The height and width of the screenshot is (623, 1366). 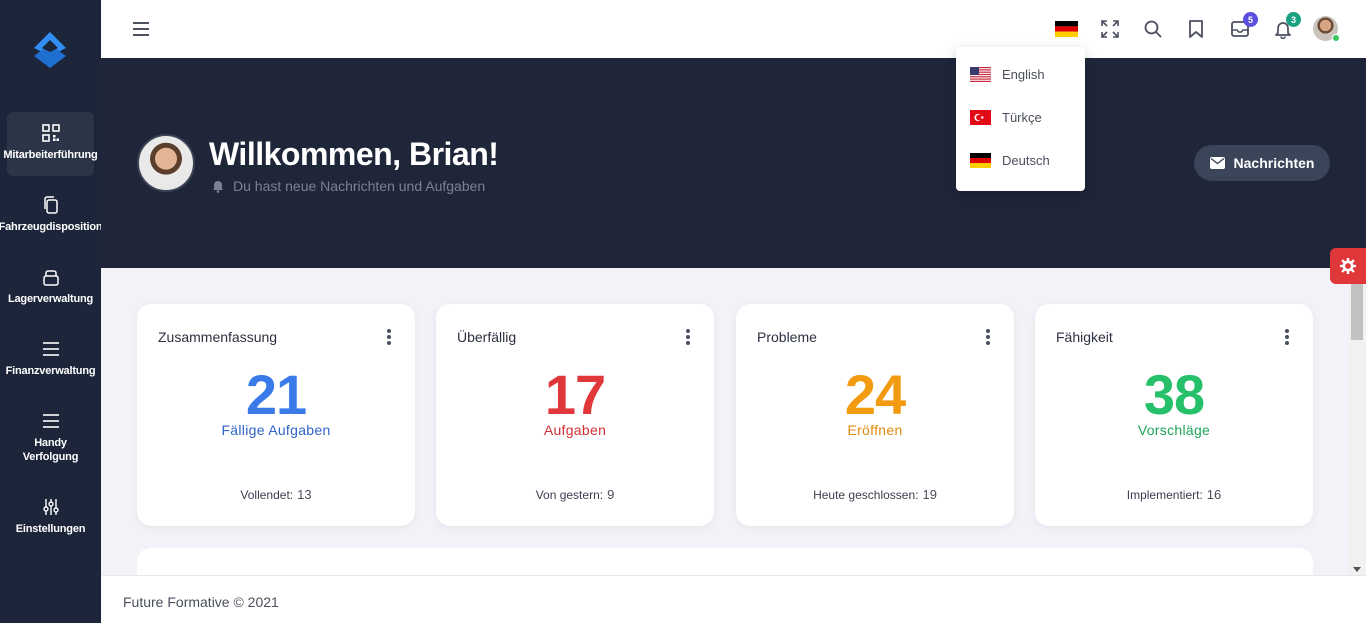 What do you see at coordinates (787, 337) in the screenshot?
I see `card-title: Probleme` at bounding box center [787, 337].